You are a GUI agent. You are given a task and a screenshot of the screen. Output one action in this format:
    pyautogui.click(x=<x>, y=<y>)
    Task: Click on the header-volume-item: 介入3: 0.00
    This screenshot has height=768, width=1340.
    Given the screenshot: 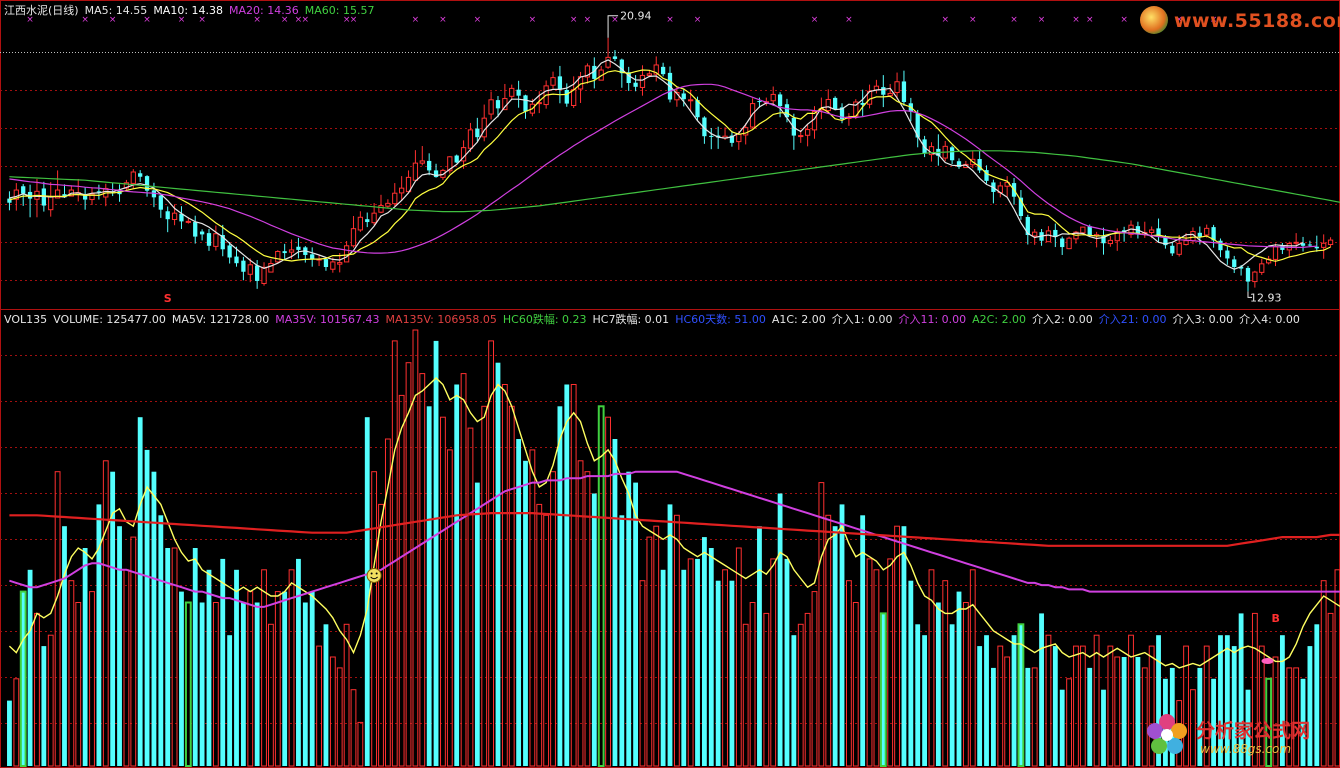 What is the action you would take?
    pyautogui.click(x=1203, y=319)
    